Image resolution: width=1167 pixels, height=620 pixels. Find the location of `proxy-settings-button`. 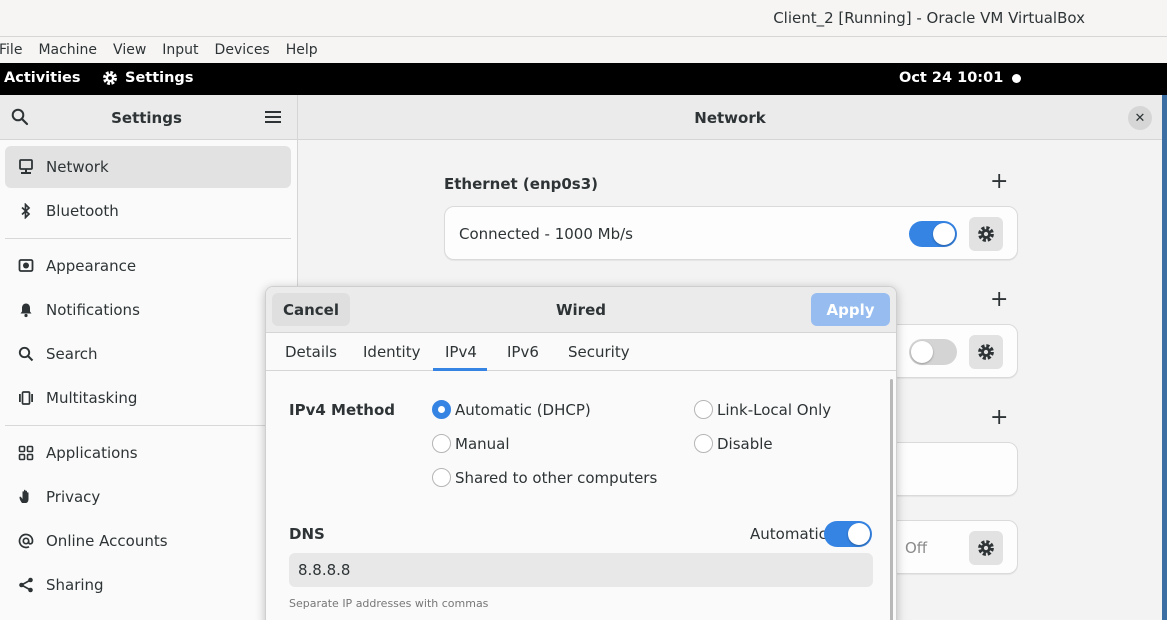

proxy-settings-button is located at coordinates (986, 548).